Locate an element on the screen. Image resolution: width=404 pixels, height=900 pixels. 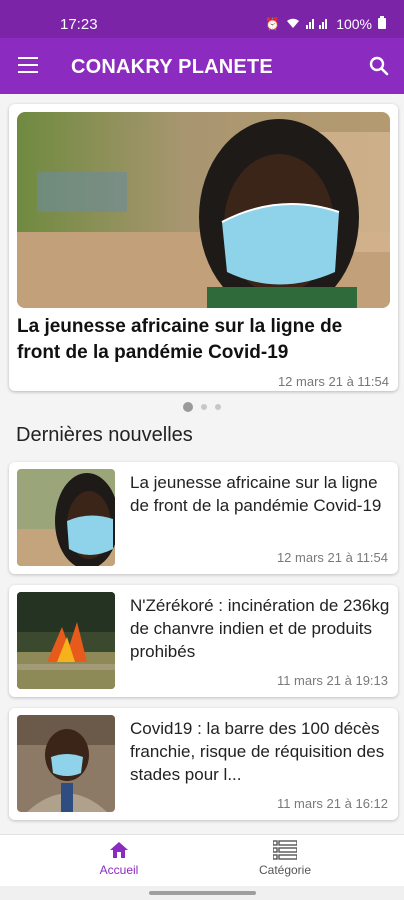
nav-category-label: Catégorie is located at coordinates (285, 870).